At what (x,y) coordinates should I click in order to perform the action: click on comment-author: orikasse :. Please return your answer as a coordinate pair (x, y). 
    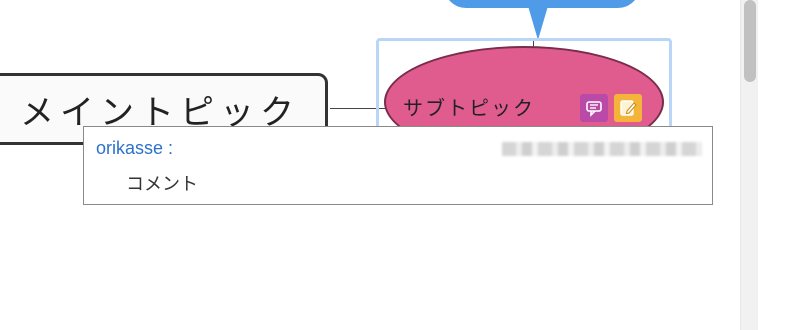
    Looking at the image, I should click on (135, 148).